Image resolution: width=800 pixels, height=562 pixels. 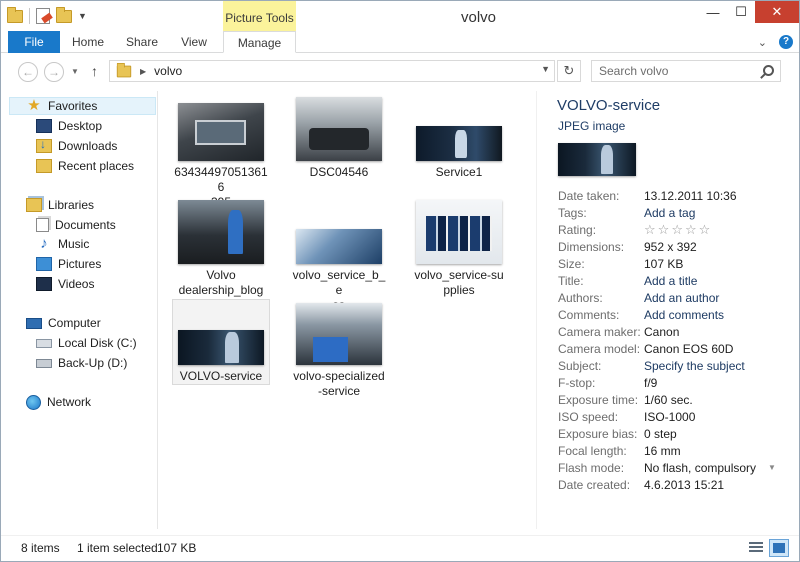 I want to click on nav-music: ♪ Music, so click(x=62, y=244).